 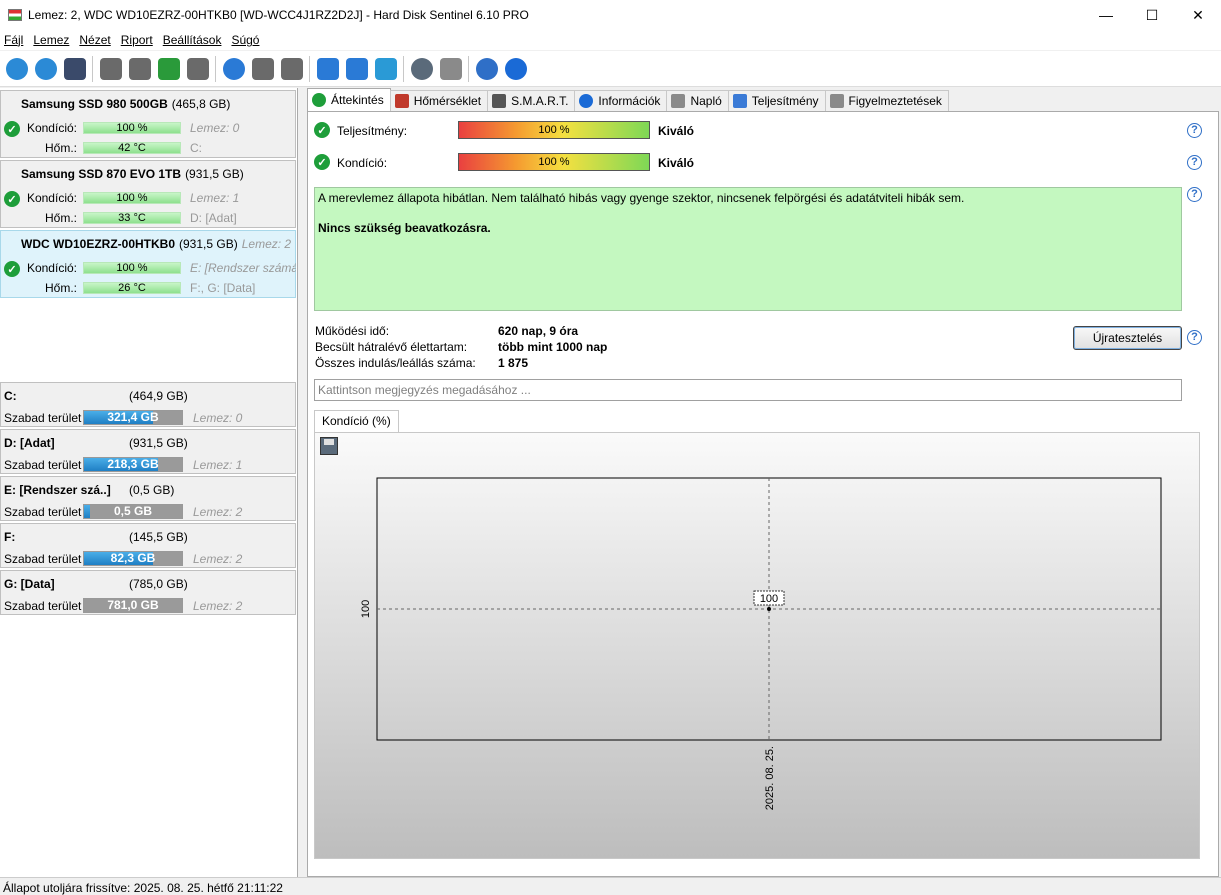 What do you see at coordinates (404, 228) in the screenshot?
I see `action-text: Nincs szükség beavatkozásra.` at bounding box center [404, 228].